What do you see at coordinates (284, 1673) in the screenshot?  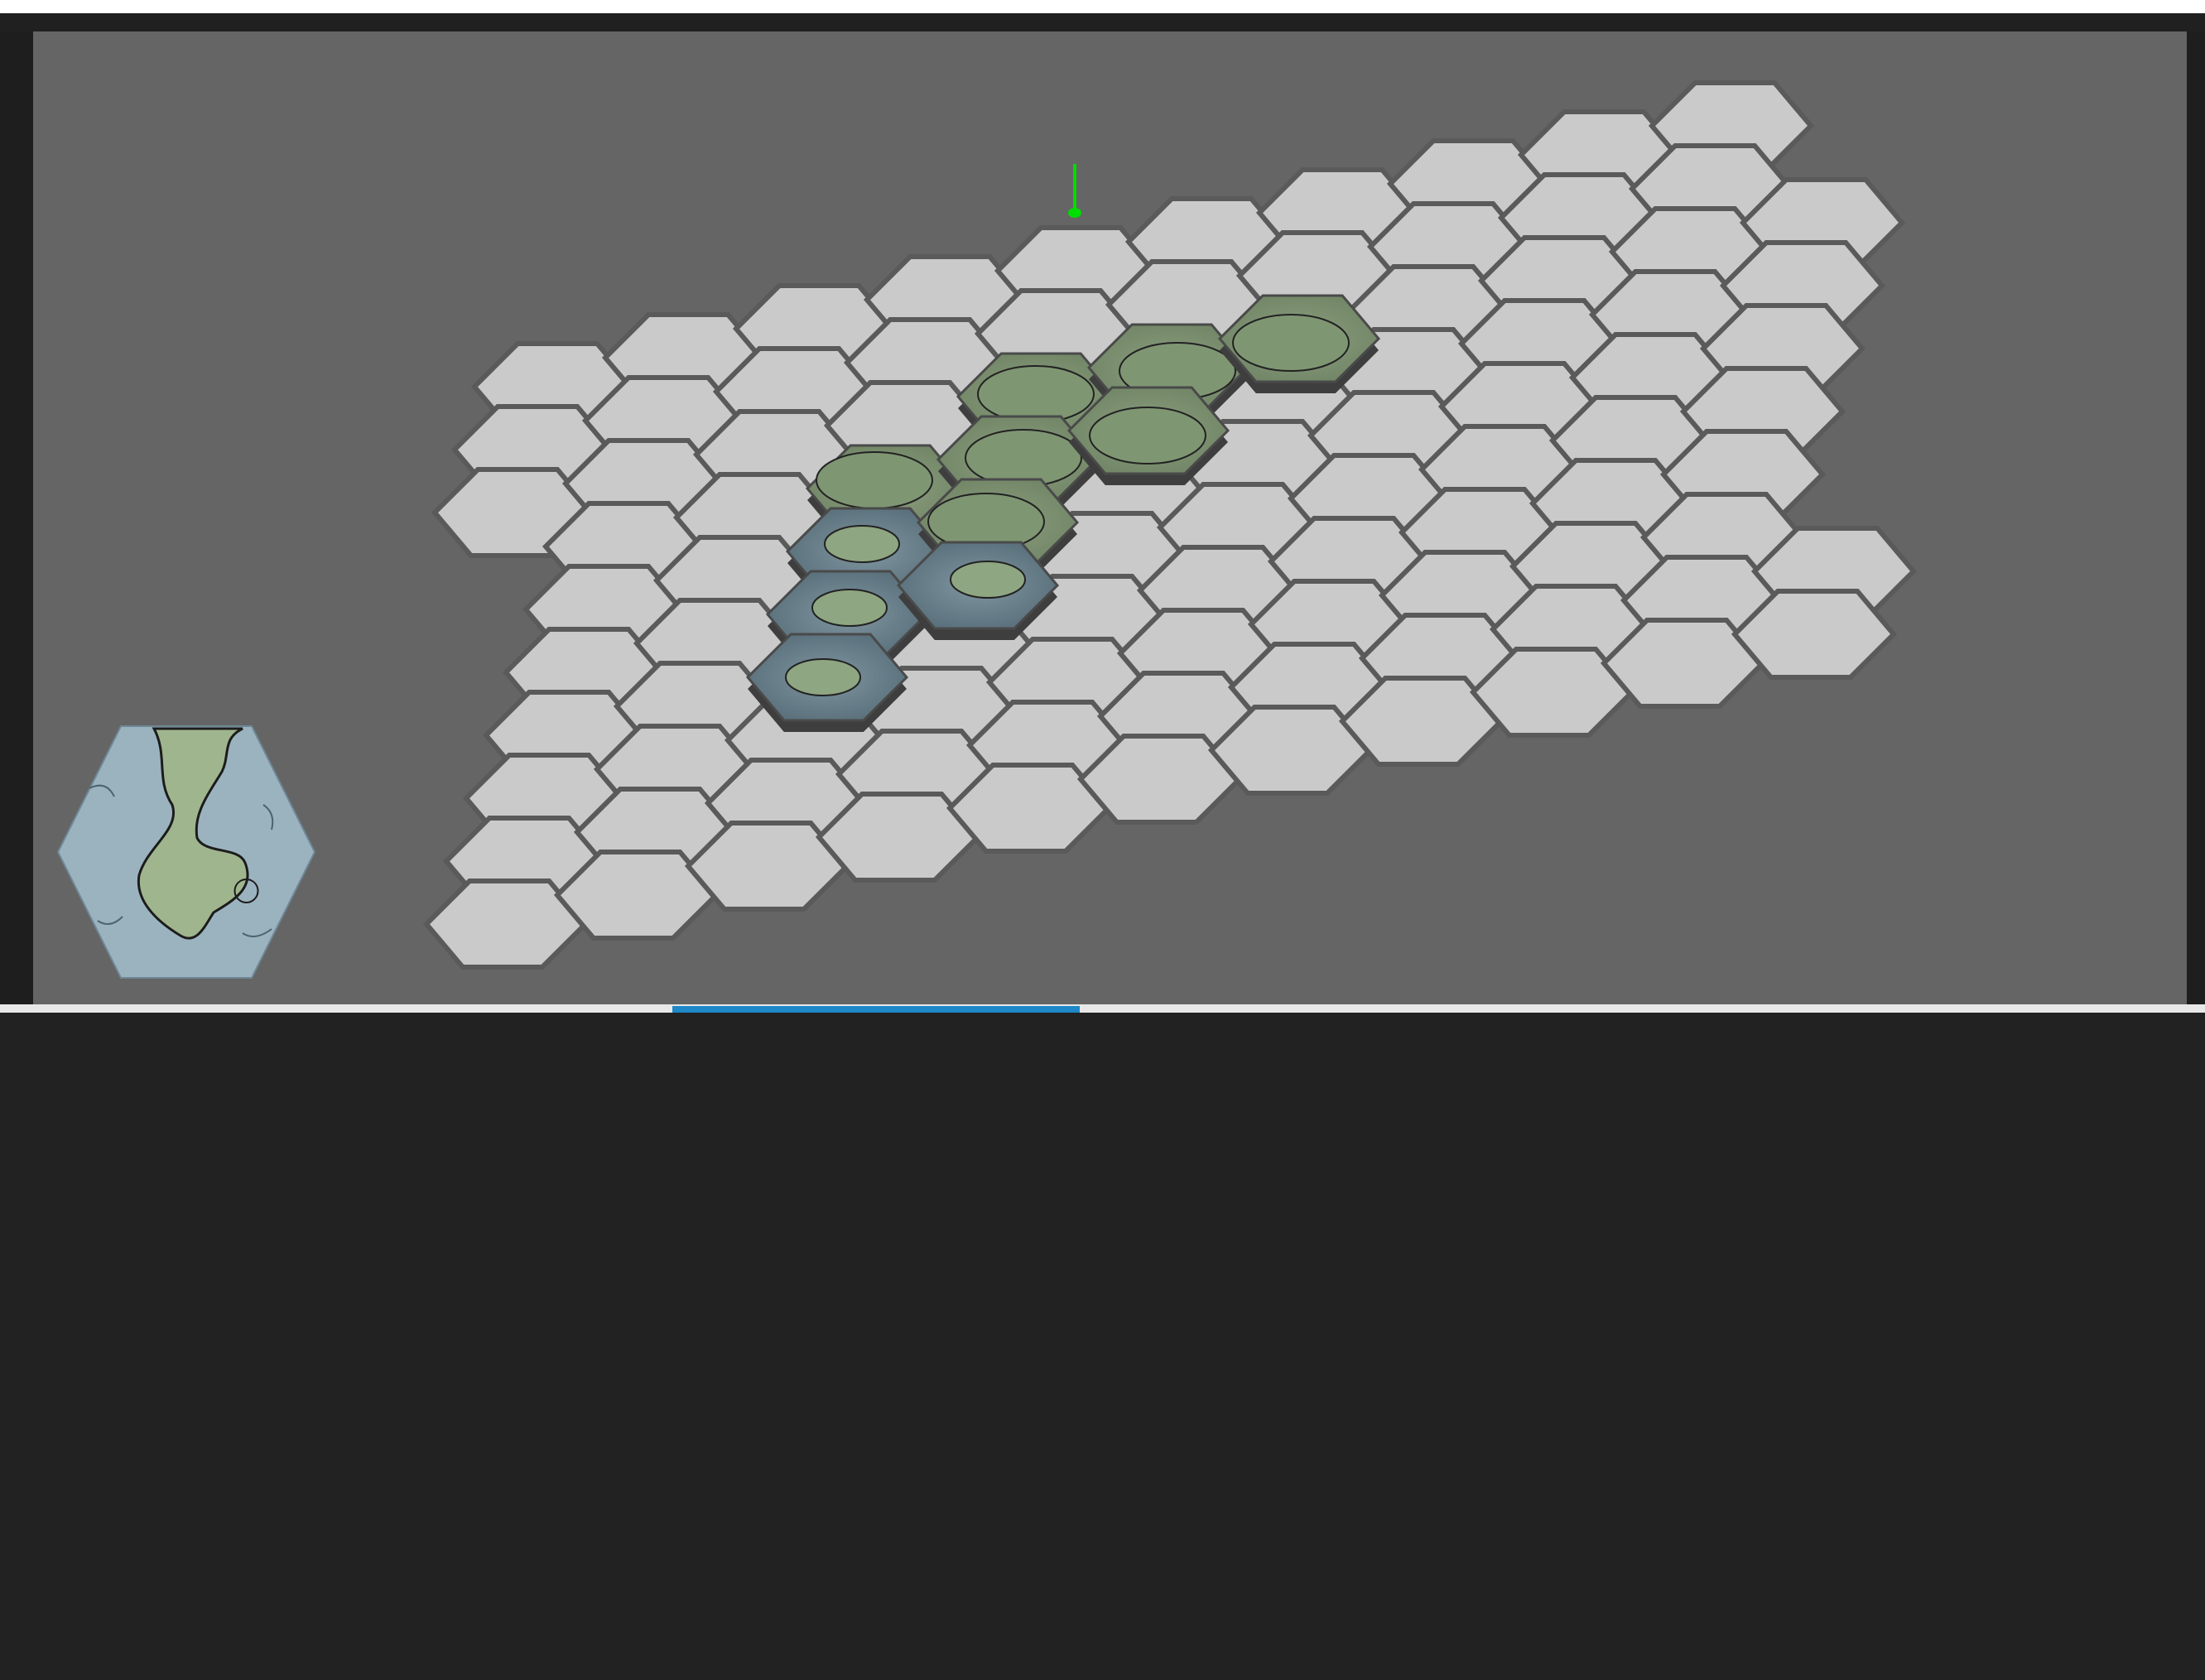 I see `preview-tile-label: A05` at bounding box center [284, 1673].